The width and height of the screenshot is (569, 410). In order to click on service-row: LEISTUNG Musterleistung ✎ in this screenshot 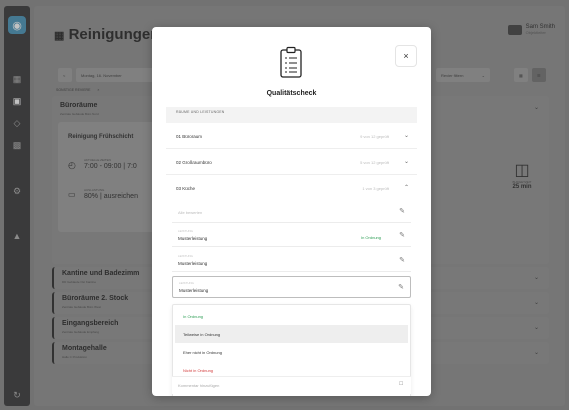, I will do `click(291, 261)`.